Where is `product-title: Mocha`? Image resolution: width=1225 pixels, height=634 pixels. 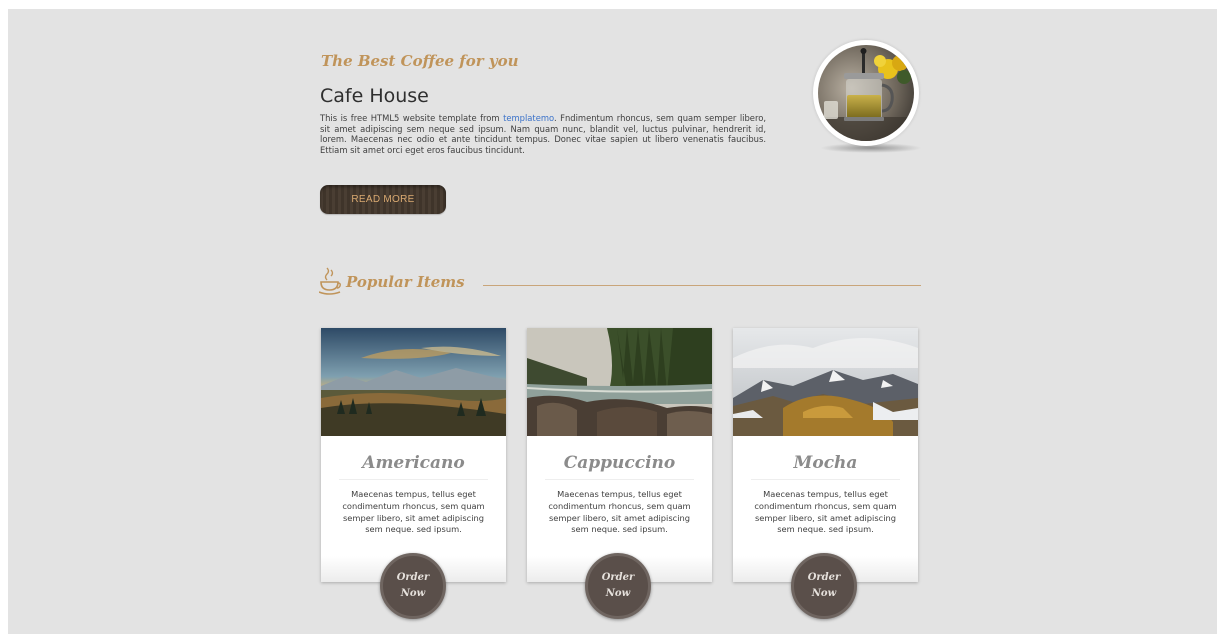 product-title: Mocha is located at coordinates (825, 463).